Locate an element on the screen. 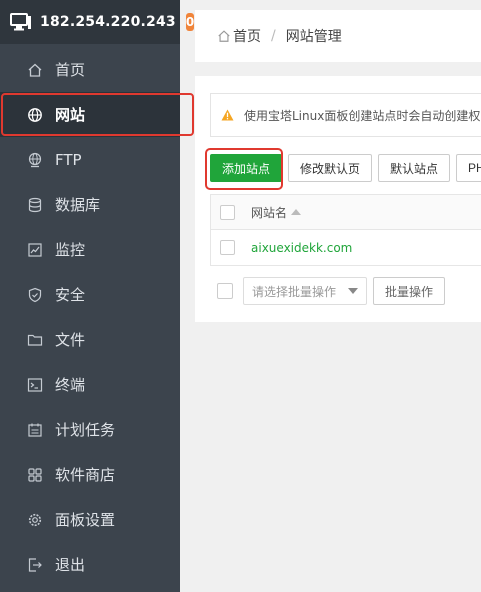 This screenshot has height=592, width=481. select-placeholder: 请选择批量操作 is located at coordinates (294, 291).